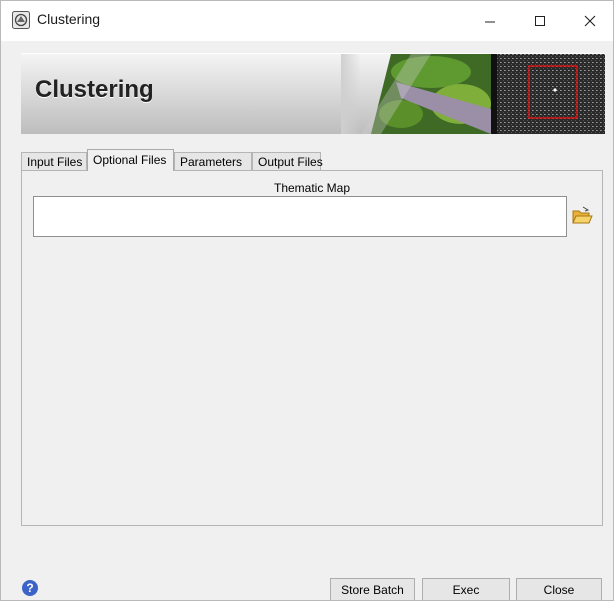 This screenshot has height=601, width=614. What do you see at coordinates (130, 160) in the screenshot?
I see `tab-optional-files: Optional Files` at bounding box center [130, 160].